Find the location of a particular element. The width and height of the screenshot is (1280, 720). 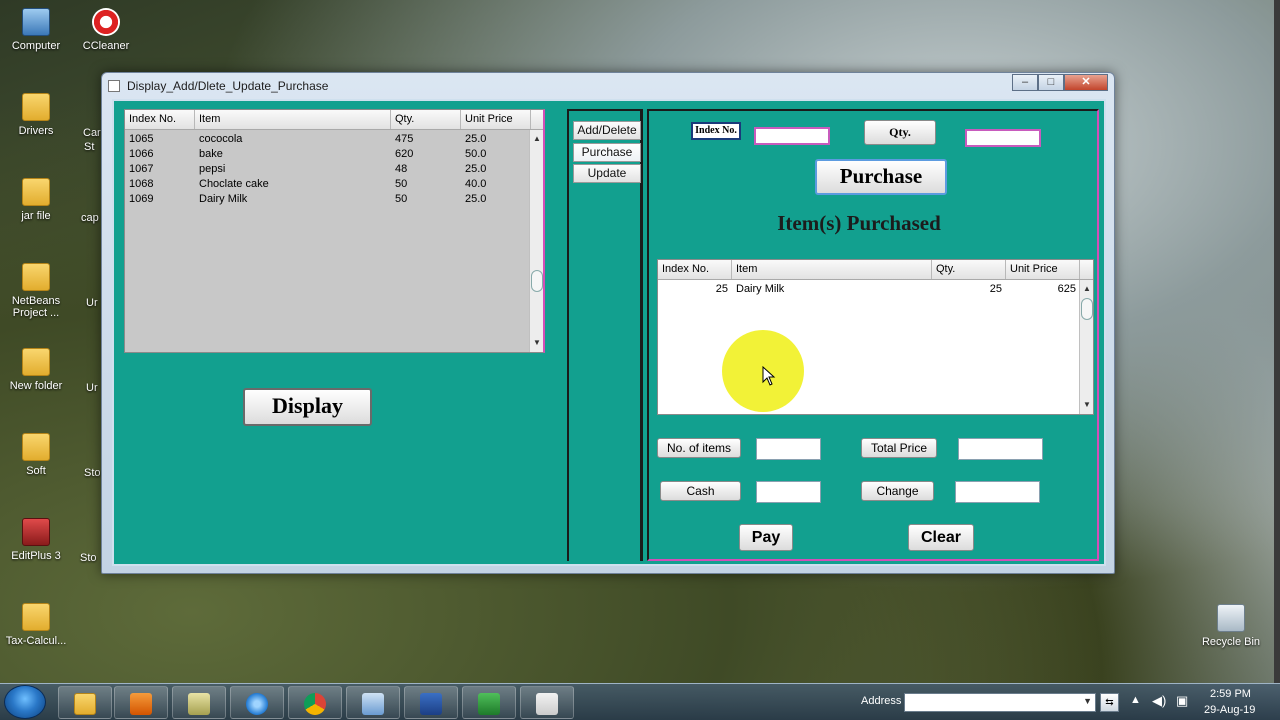

table-row: 1068 Choclate cake 50 40.0 is located at coordinates (334, 184).